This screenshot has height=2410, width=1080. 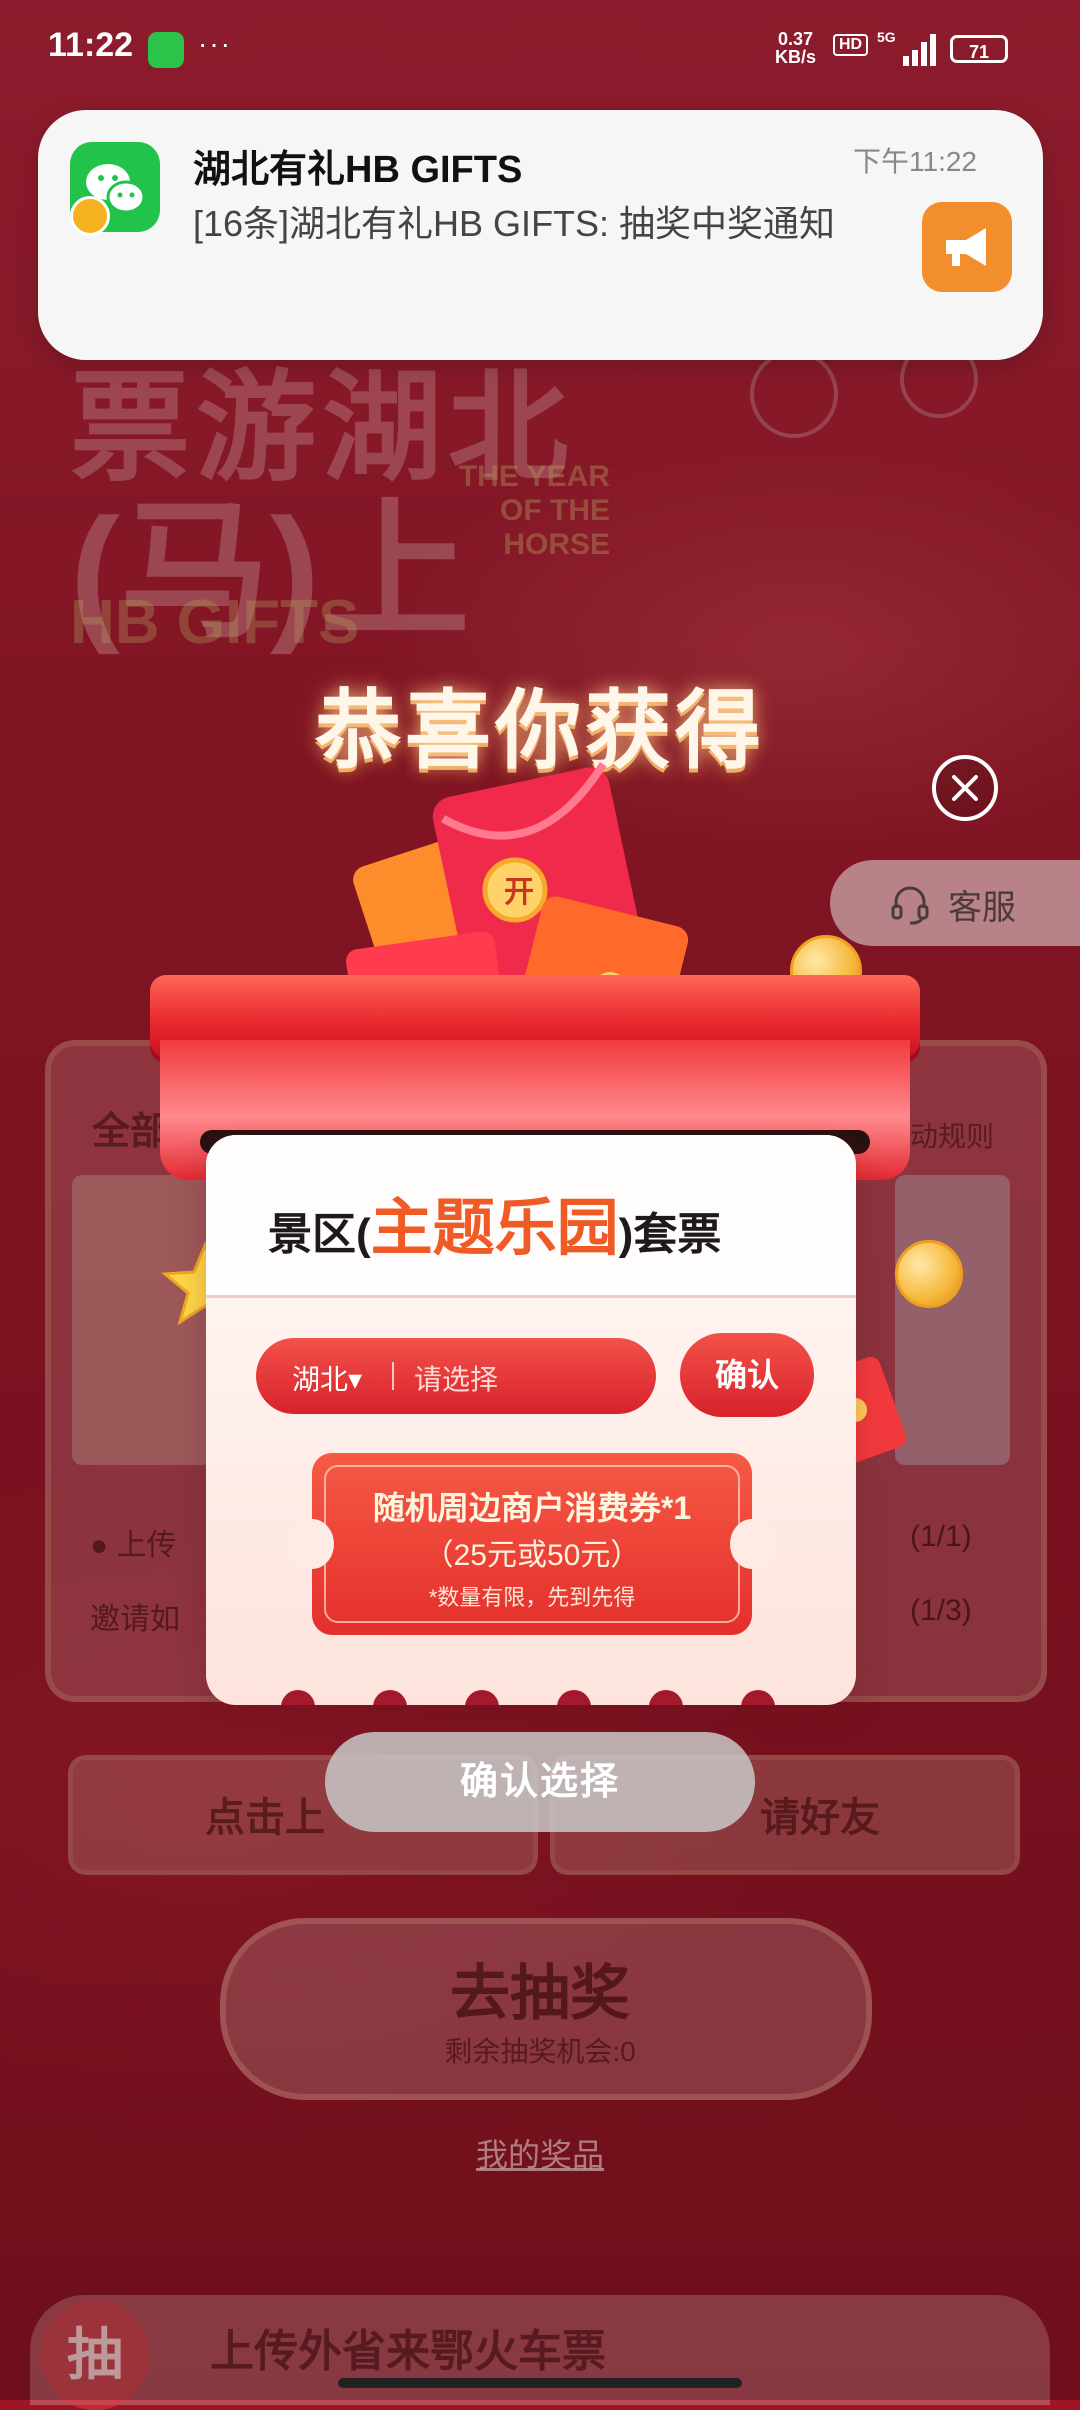 What do you see at coordinates (166, 50) in the screenshot?
I see `wechat-status-icon` at bounding box center [166, 50].